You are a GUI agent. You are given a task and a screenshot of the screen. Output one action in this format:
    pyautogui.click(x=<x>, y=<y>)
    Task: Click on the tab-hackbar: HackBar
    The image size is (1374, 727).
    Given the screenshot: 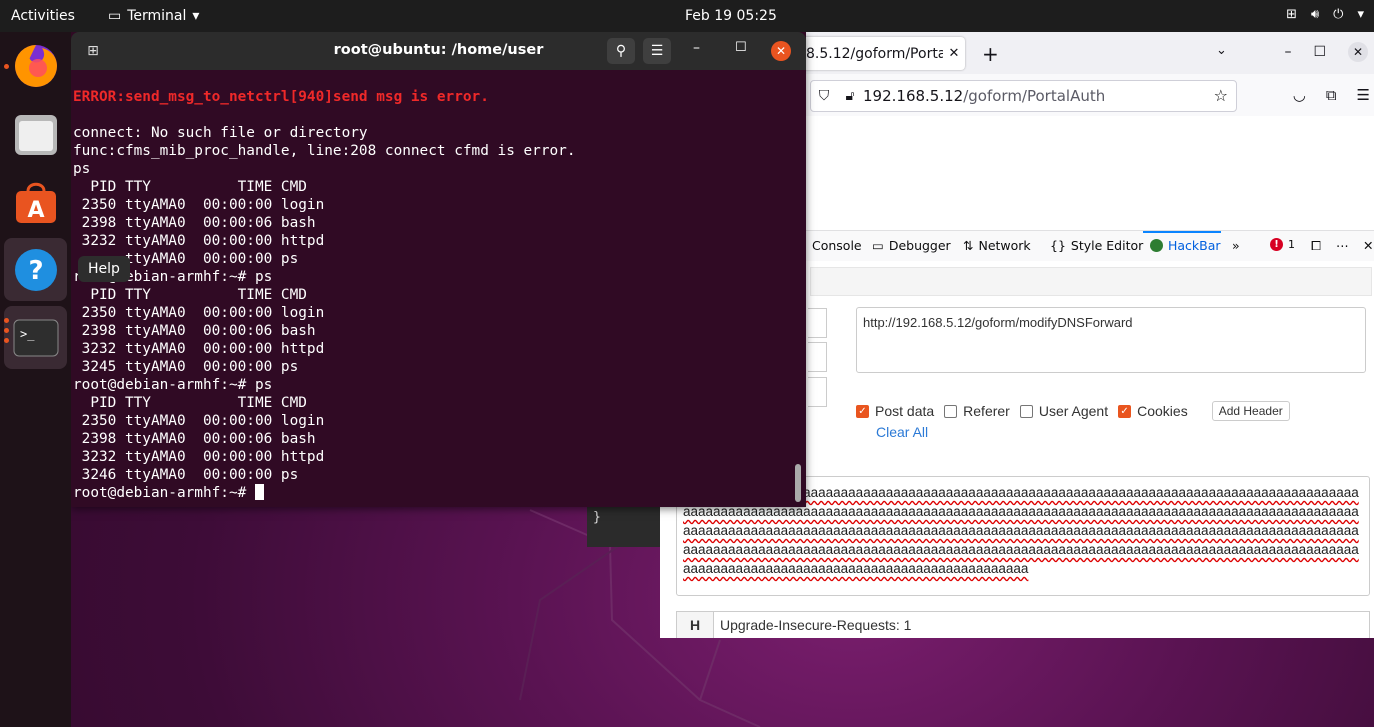 What is the action you would take?
    pyautogui.click(x=1185, y=245)
    